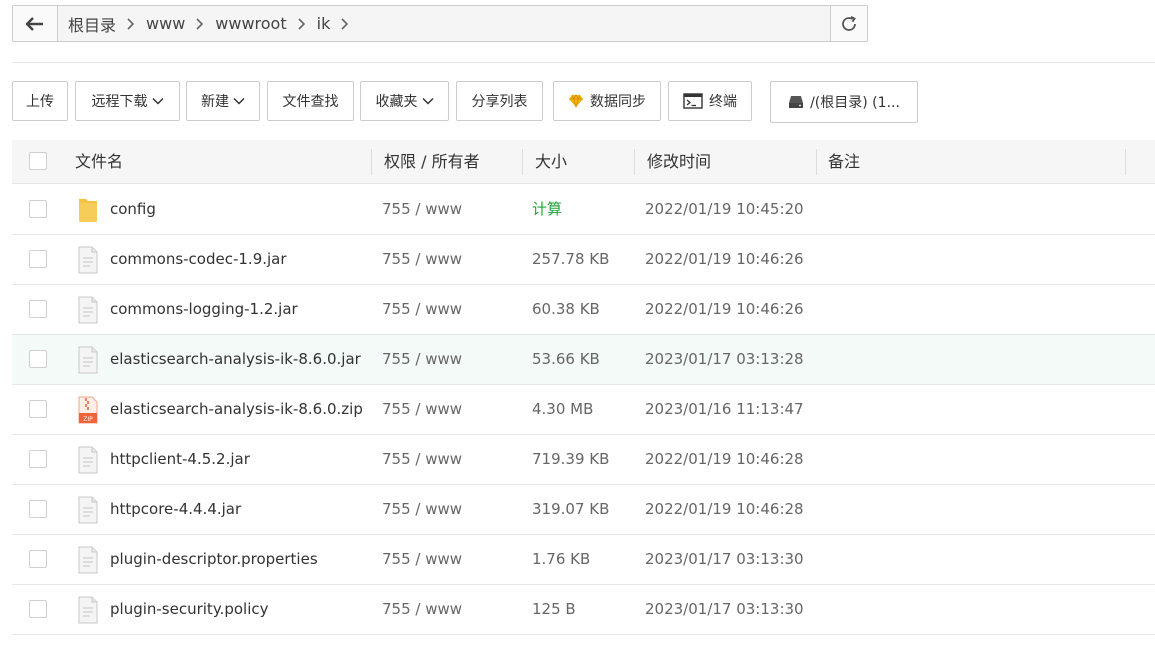  What do you see at coordinates (215, 102) in the screenshot?
I see `new-button-label: 新建` at bounding box center [215, 102].